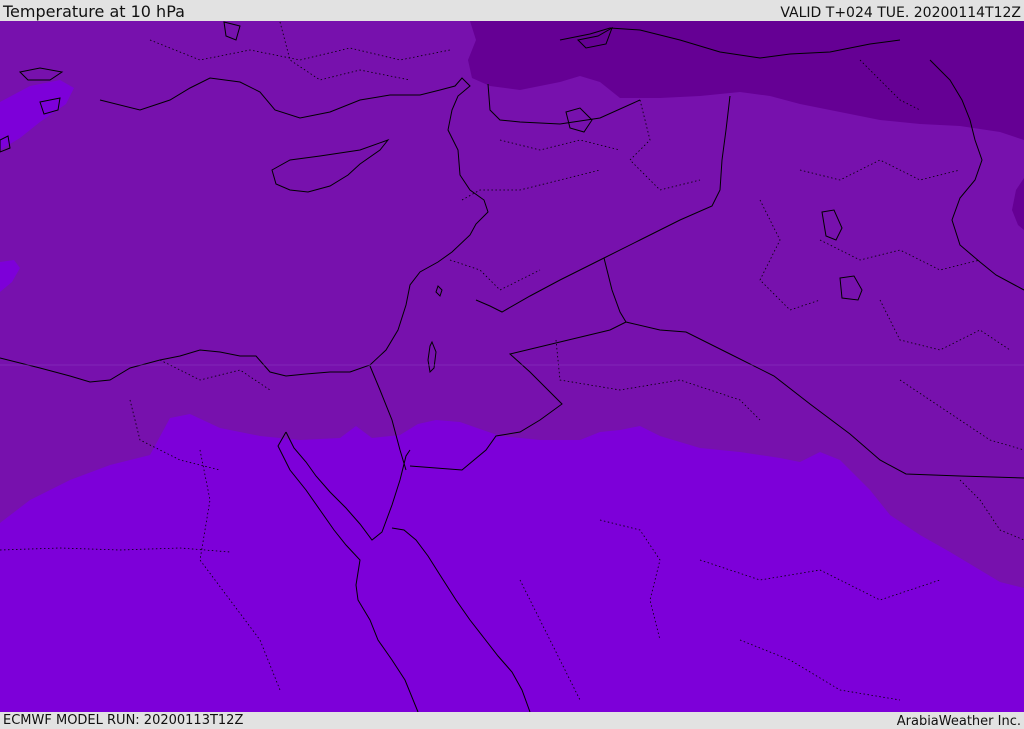  Describe the element at coordinates (958, 721) in the screenshot. I see `credit-label: ArabiaWeather Inc.` at that location.